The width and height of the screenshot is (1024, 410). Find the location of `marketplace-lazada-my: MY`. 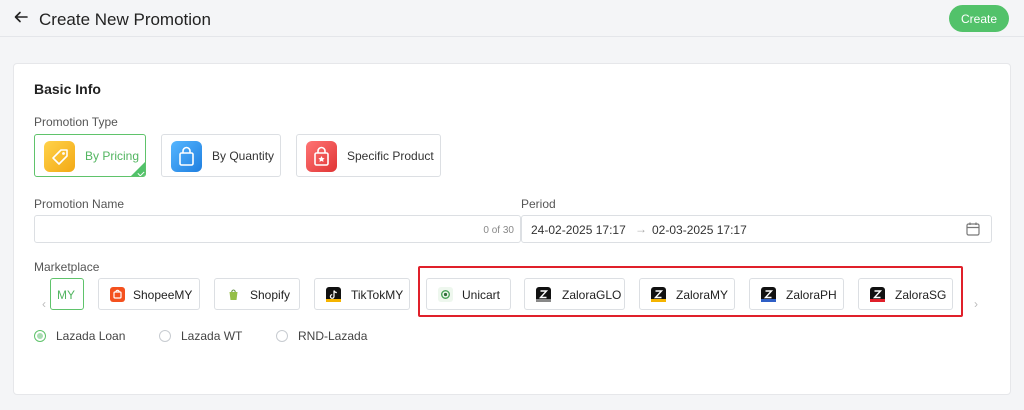

marketplace-lazada-my: MY is located at coordinates (67, 294).